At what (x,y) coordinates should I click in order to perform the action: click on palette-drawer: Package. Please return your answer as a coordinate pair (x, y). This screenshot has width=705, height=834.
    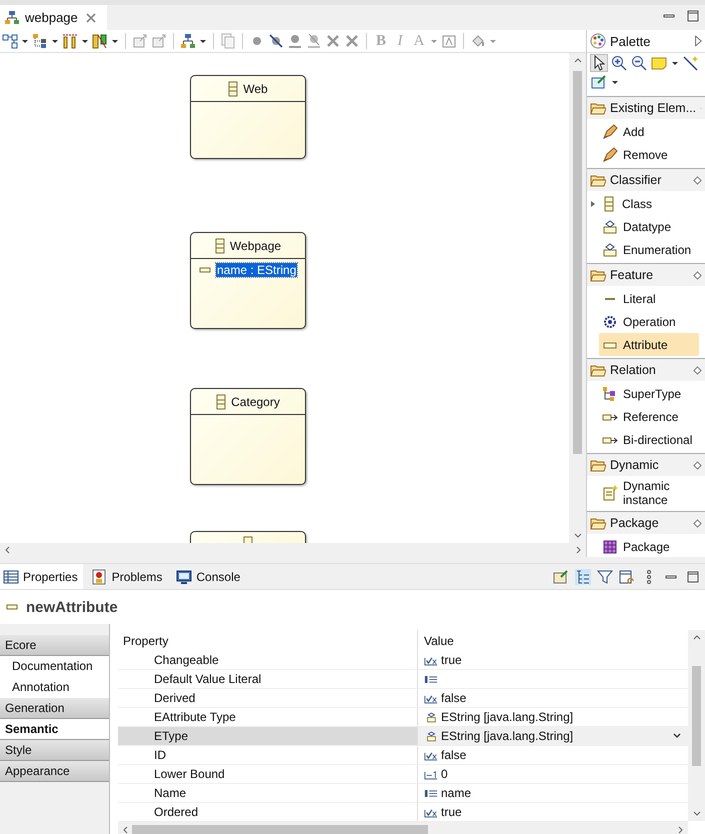
    Looking at the image, I should click on (646, 523).